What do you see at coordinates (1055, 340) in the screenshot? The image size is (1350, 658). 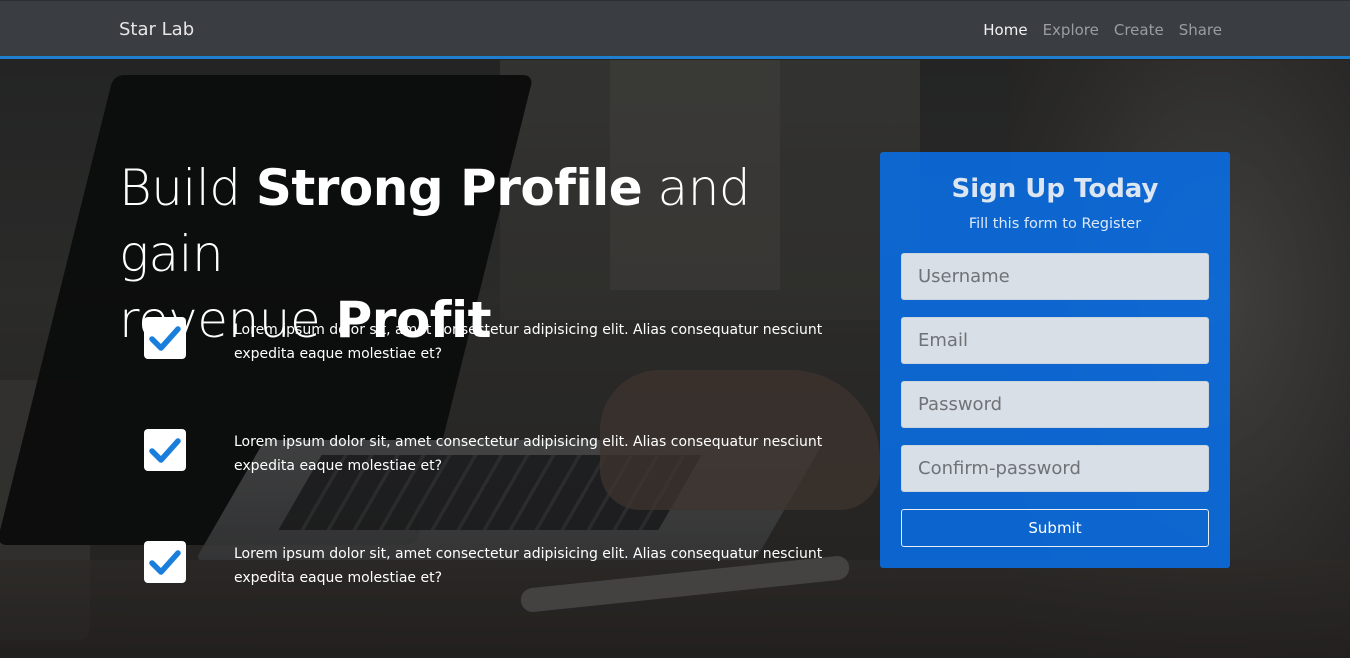 I see `email-input` at bounding box center [1055, 340].